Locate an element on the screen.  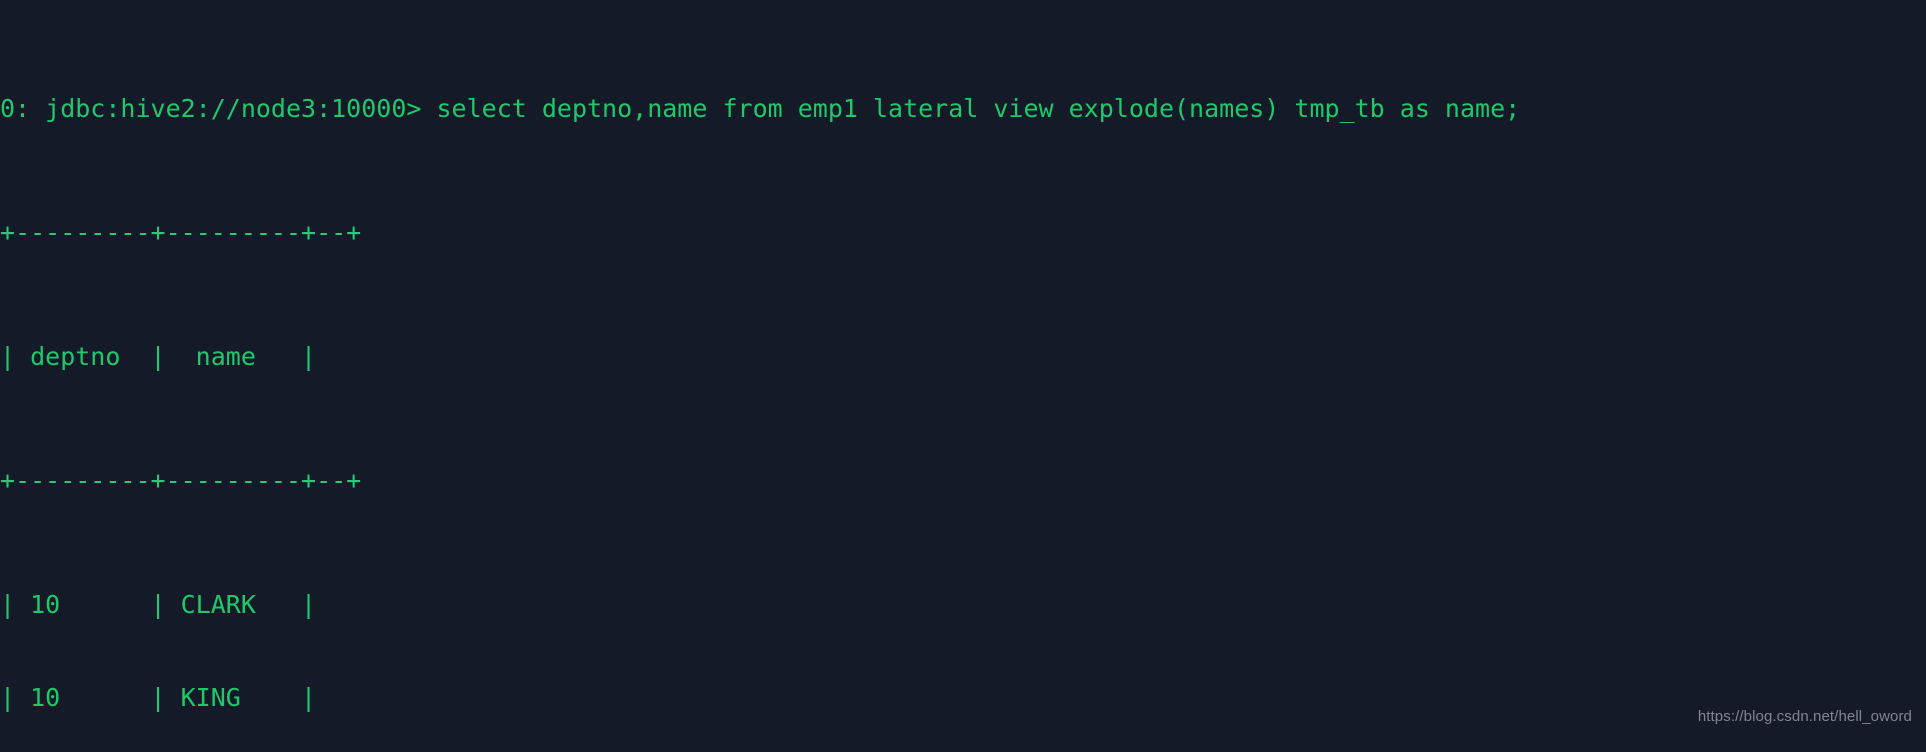
blog-watermark: https://blog.csdn.net/hell_oword is located at coordinates (1804, 716).